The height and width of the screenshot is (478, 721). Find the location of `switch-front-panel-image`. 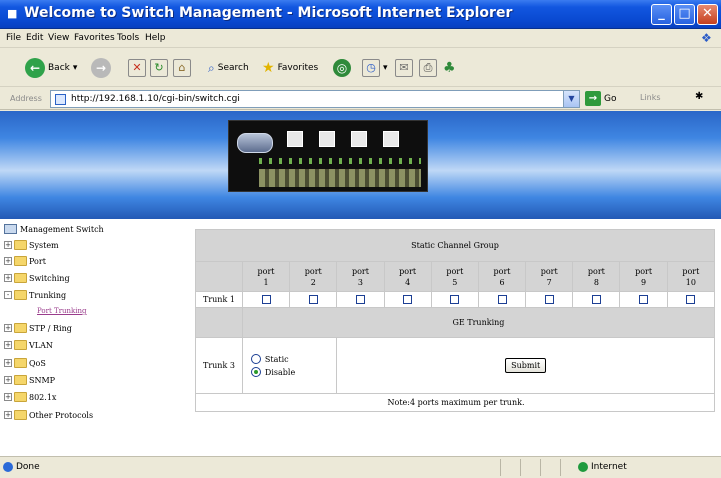

switch-front-panel-image is located at coordinates (328, 156).